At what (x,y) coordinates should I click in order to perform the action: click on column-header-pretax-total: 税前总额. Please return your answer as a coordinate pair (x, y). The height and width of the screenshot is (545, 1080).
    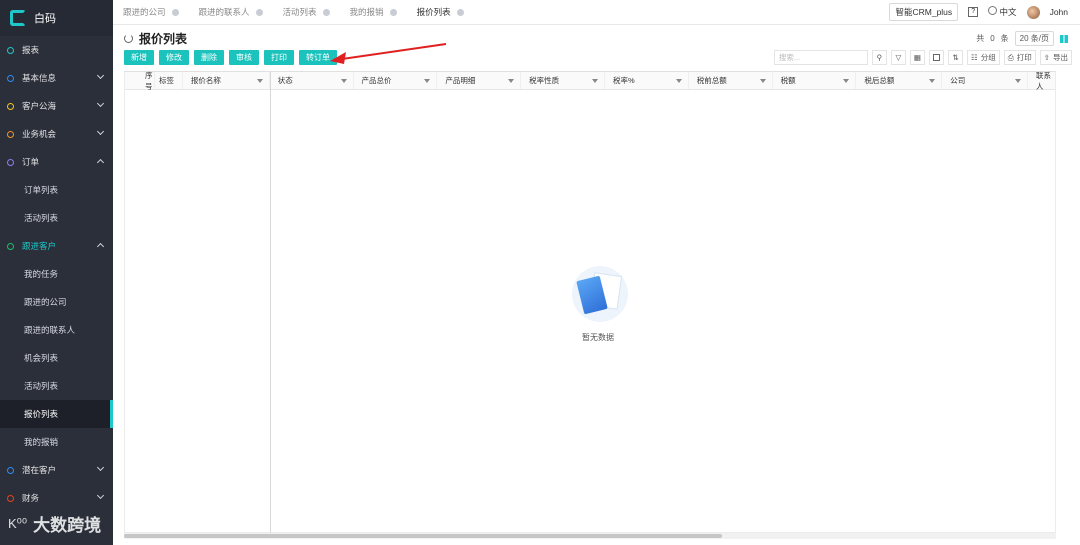
    Looking at the image, I should click on (731, 80).